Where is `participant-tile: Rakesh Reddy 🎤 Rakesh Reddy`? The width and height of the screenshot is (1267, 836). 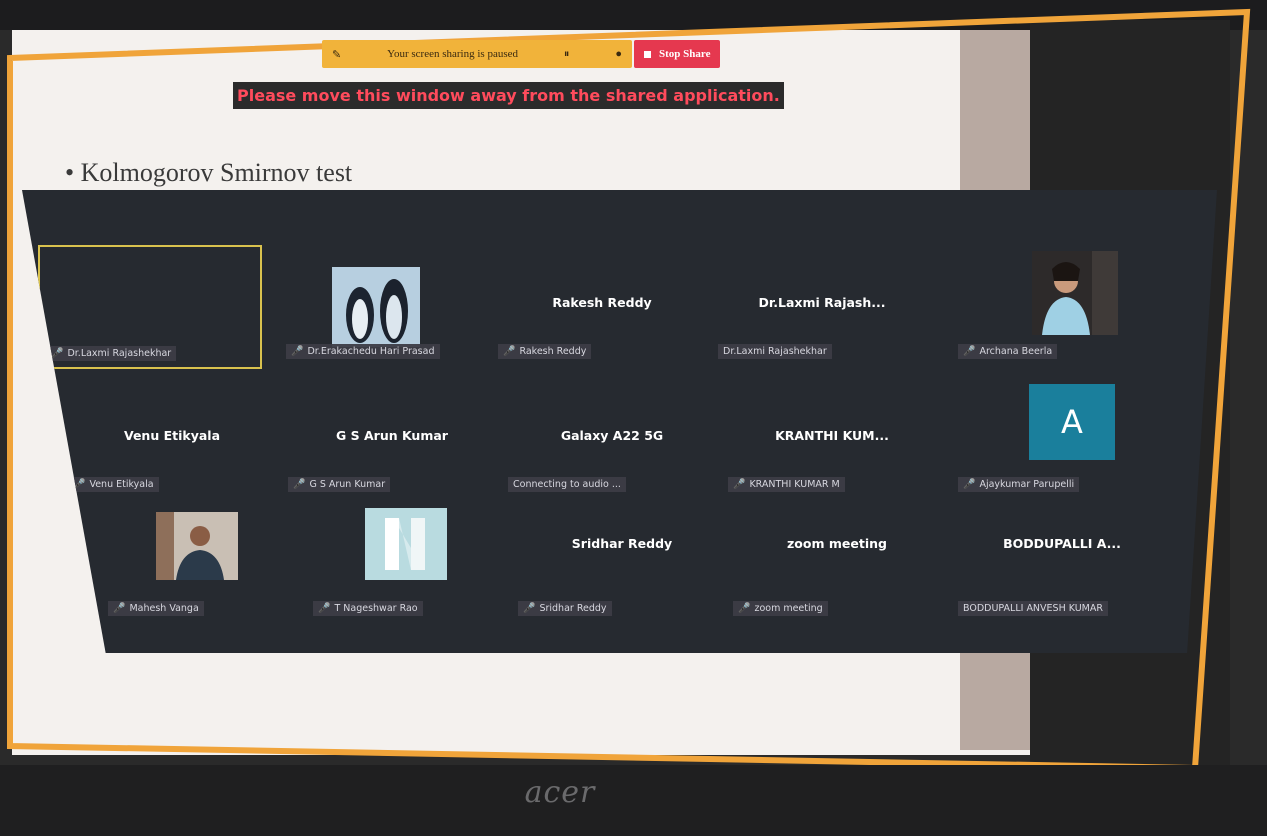
participant-tile: Rakesh Reddy 🎤 Rakesh Reddy is located at coordinates (602, 305).